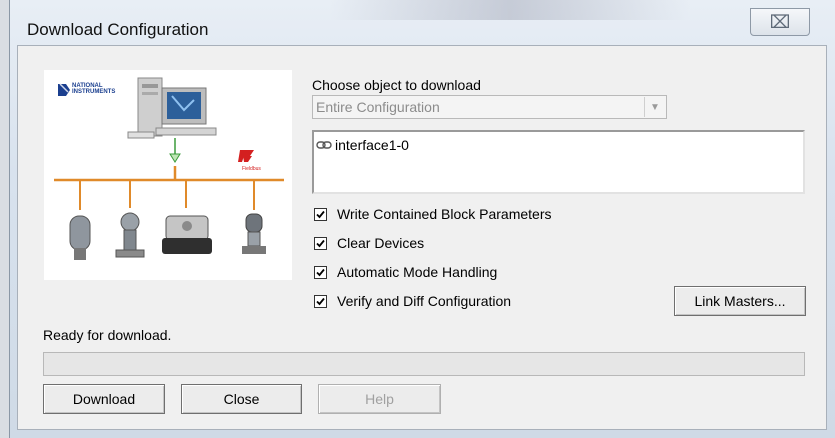 The image size is (835, 438). Describe the element at coordinates (93, 92) in the screenshot. I see `svg-text: INSTRUMENTS` at that location.